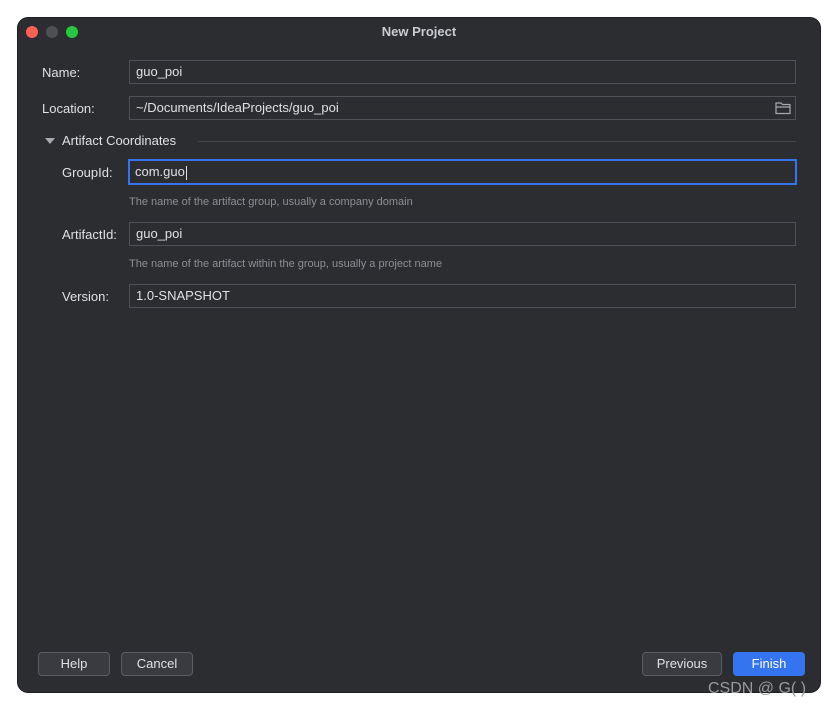 The height and width of the screenshot is (710, 838). What do you see at coordinates (50, 141) in the screenshot?
I see `triangle-down-icon` at bounding box center [50, 141].